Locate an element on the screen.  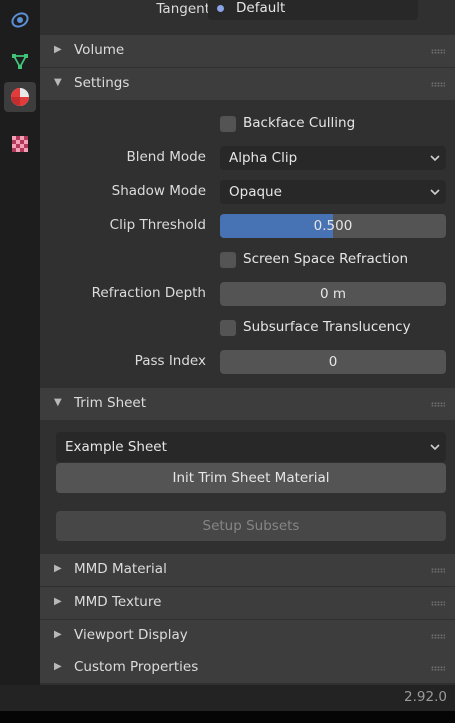
pass-index-value: 0 is located at coordinates (333, 362).